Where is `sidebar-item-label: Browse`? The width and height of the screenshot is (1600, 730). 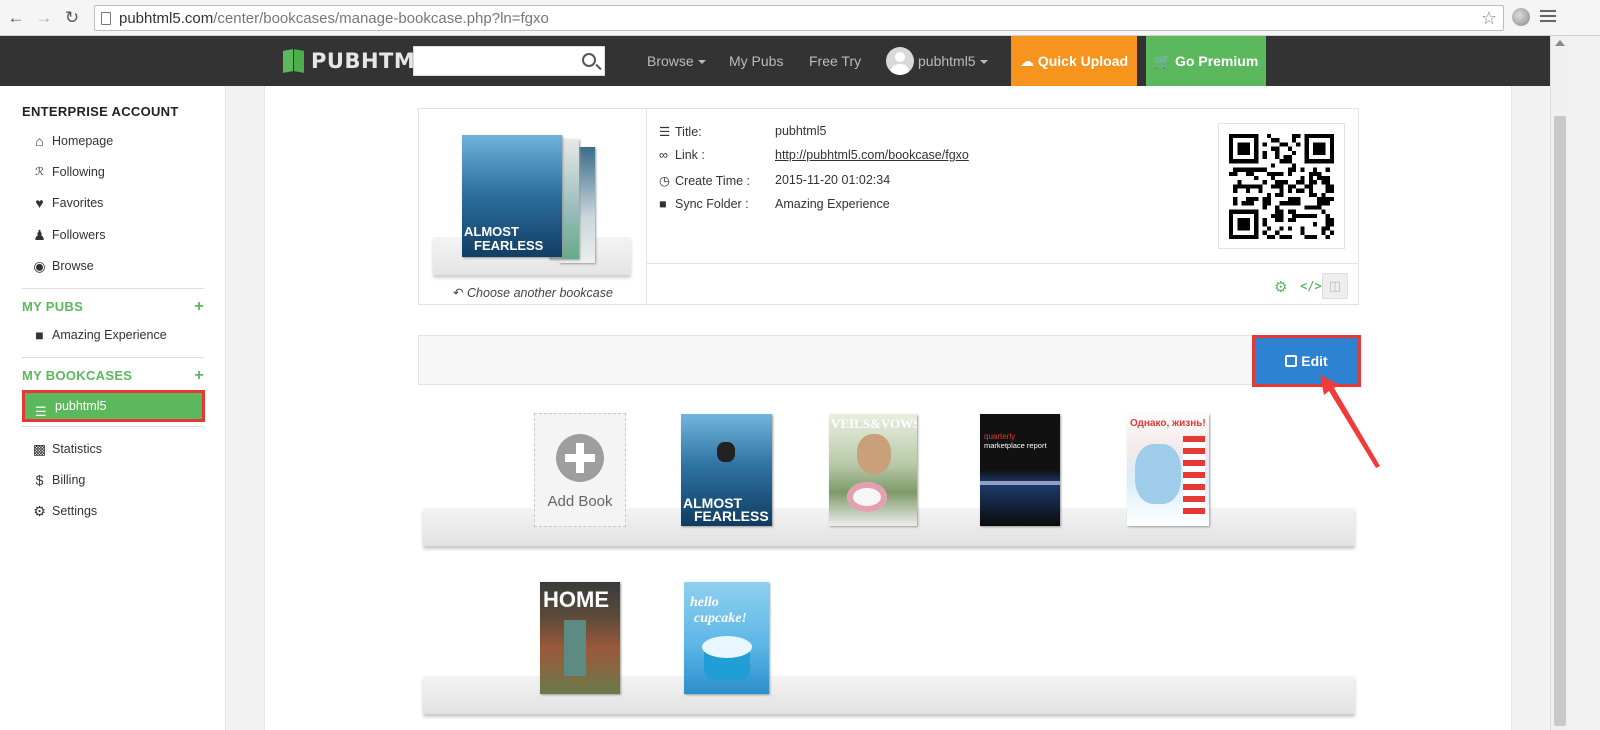
sidebar-item-label: Browse is located at coordinates (73, 266).